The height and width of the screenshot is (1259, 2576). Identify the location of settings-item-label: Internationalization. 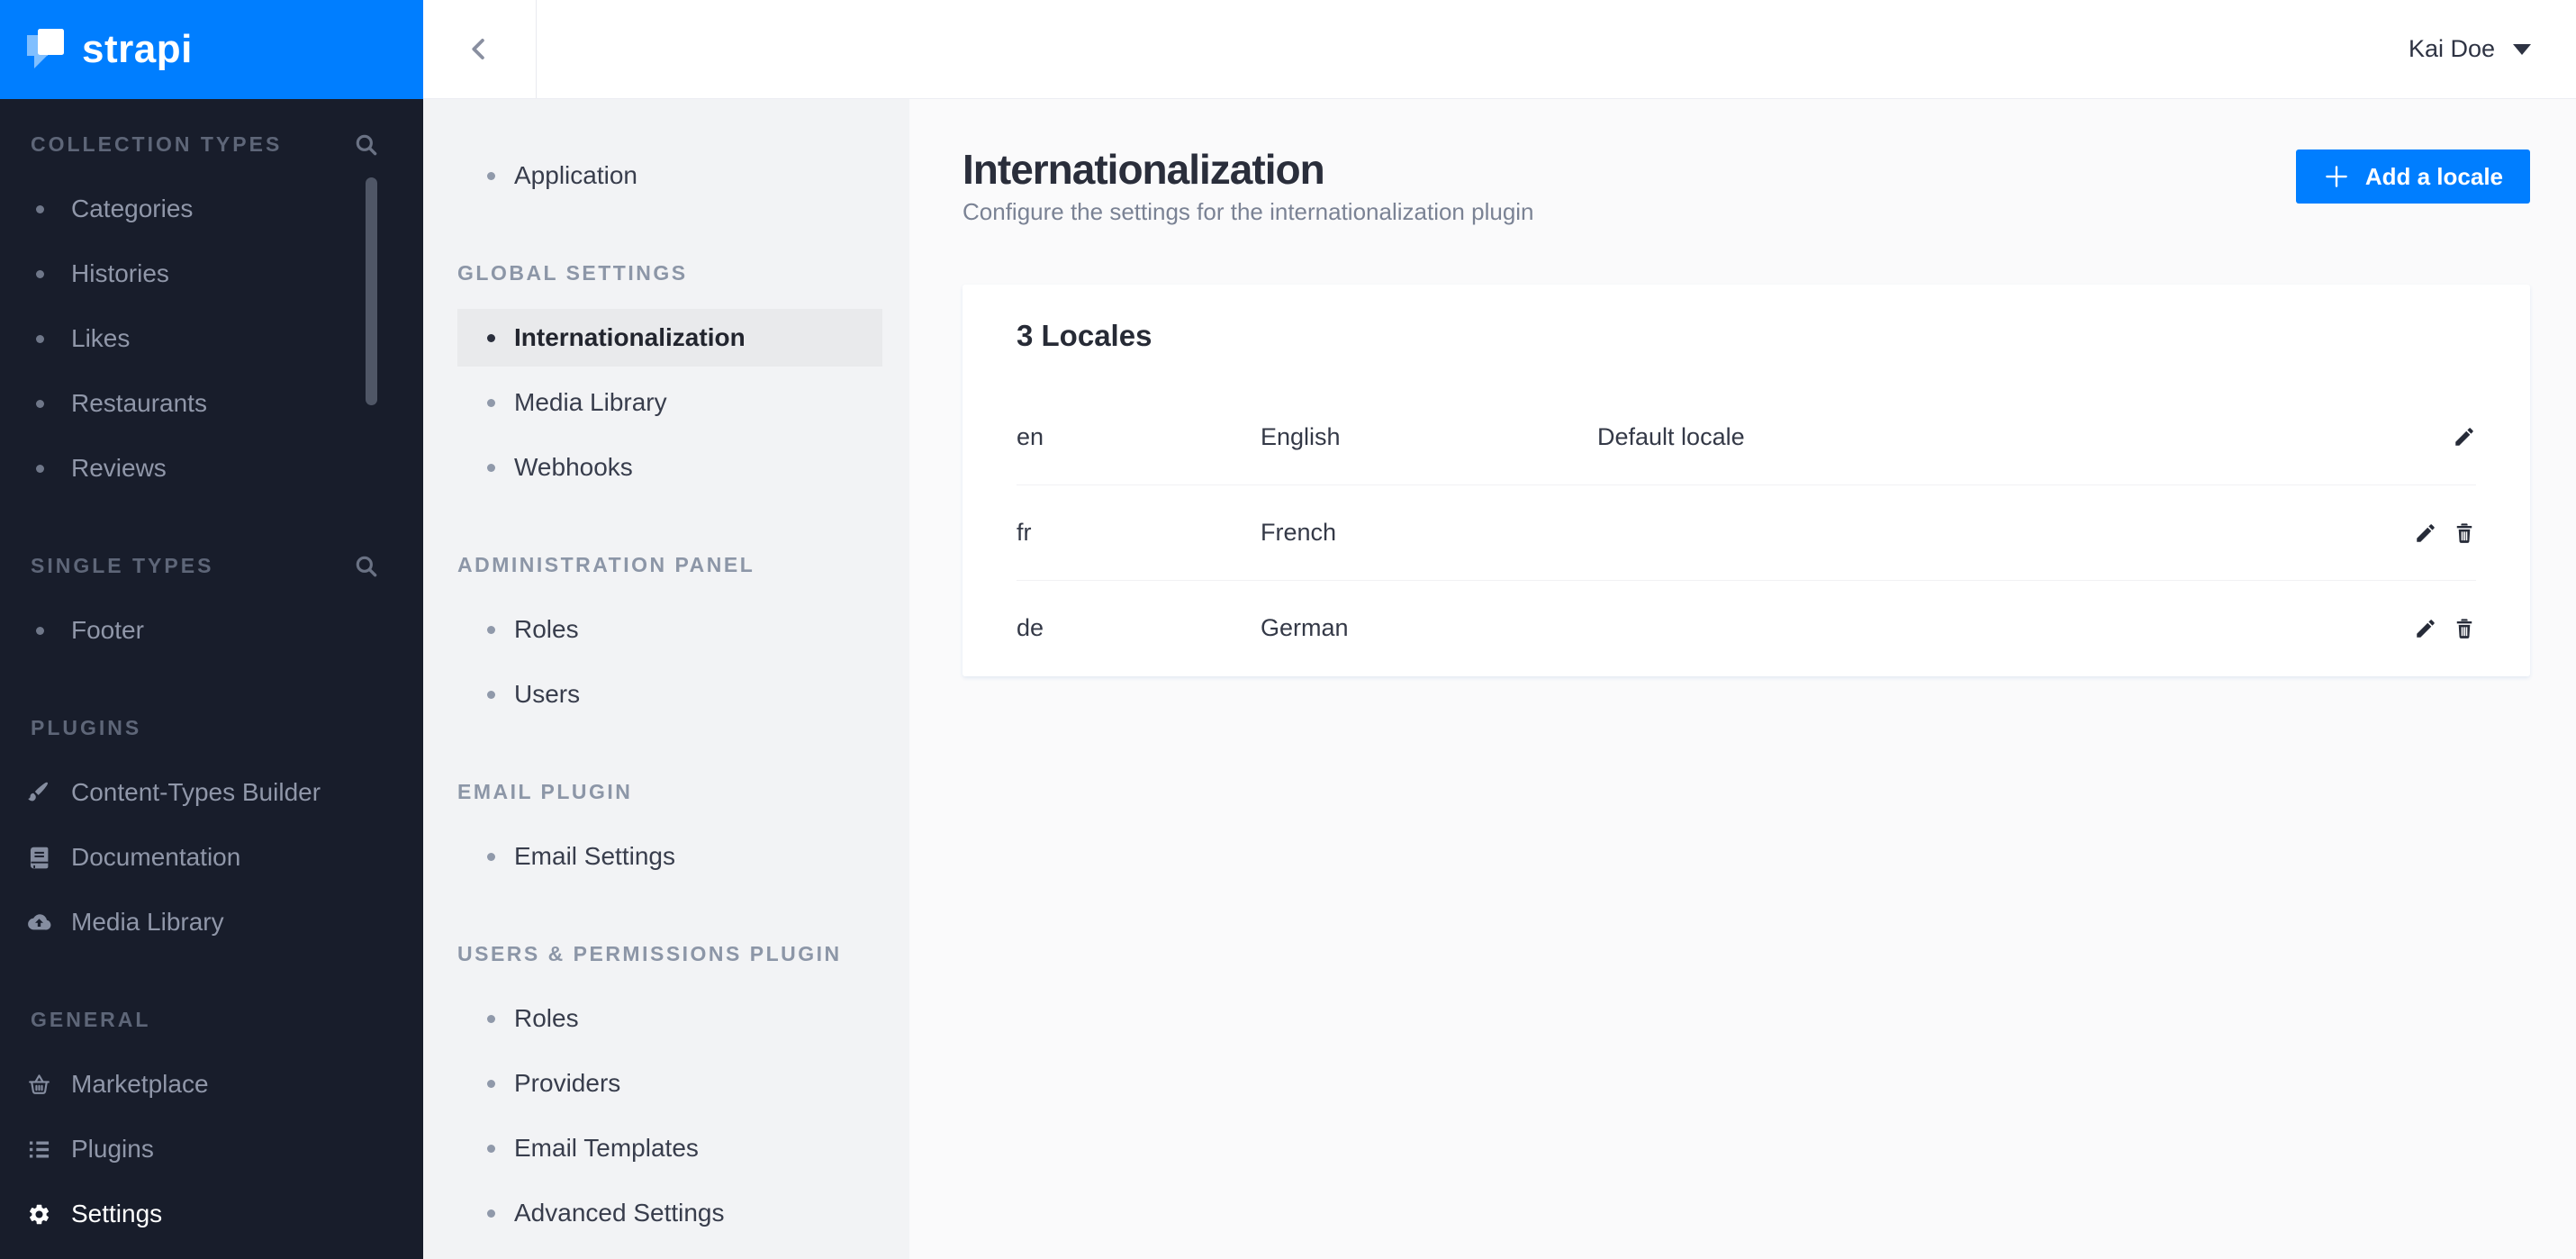
(630, 337).